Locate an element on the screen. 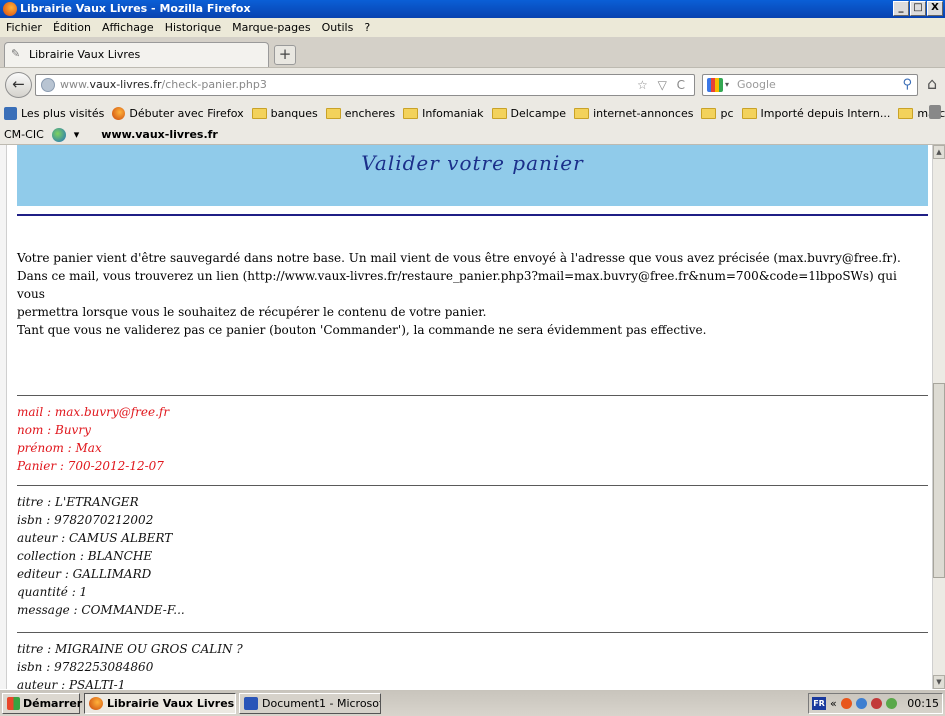 This screenshot has width=945, height=716. customer-mail: mail : max.buvry@free.fr is located at coordinates (93, 412).